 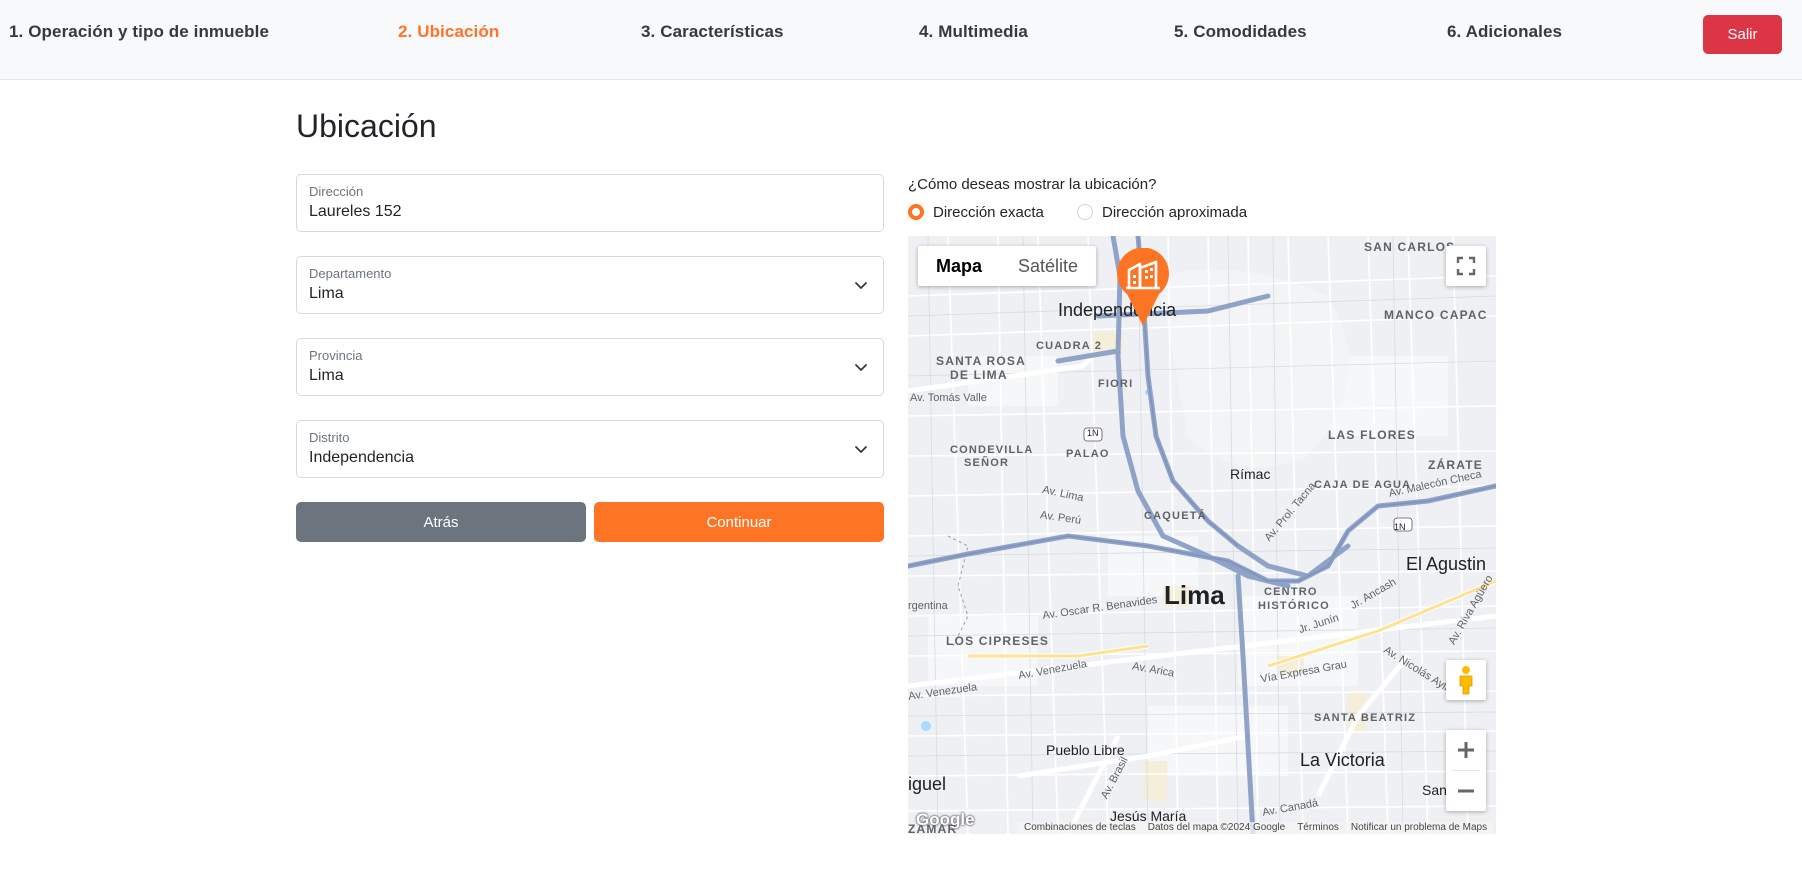 I want to click on address-label: Dirección, so click(x=336, y=191).